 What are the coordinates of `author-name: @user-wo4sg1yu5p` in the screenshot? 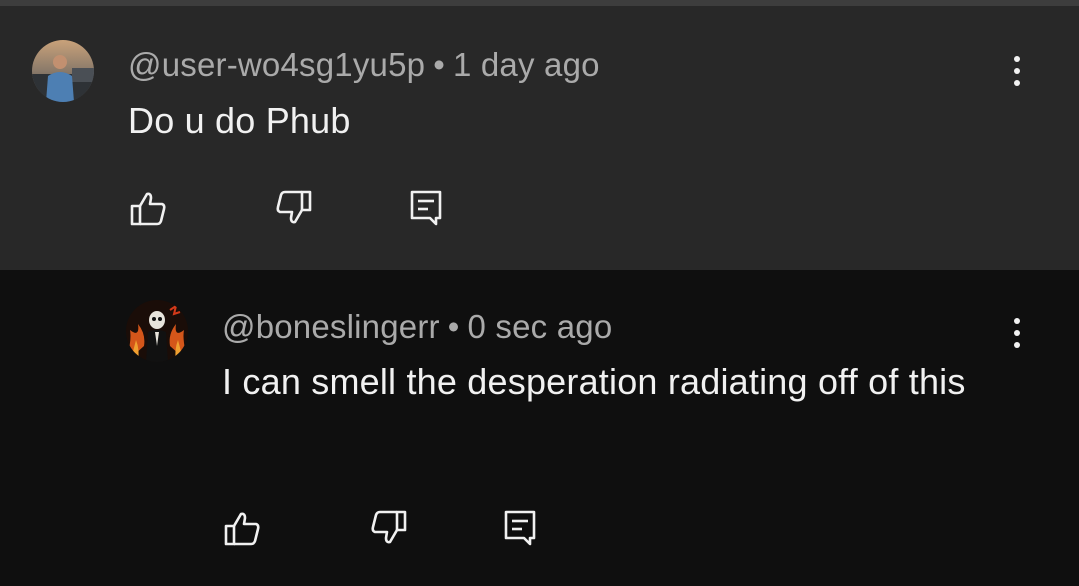 It's located at (276, 64).